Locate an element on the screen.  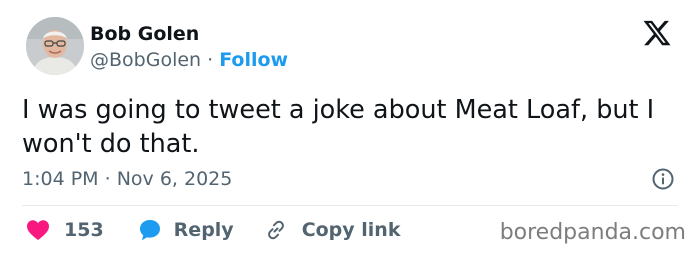
like-button: 153 is located at coordinates (65, 230).